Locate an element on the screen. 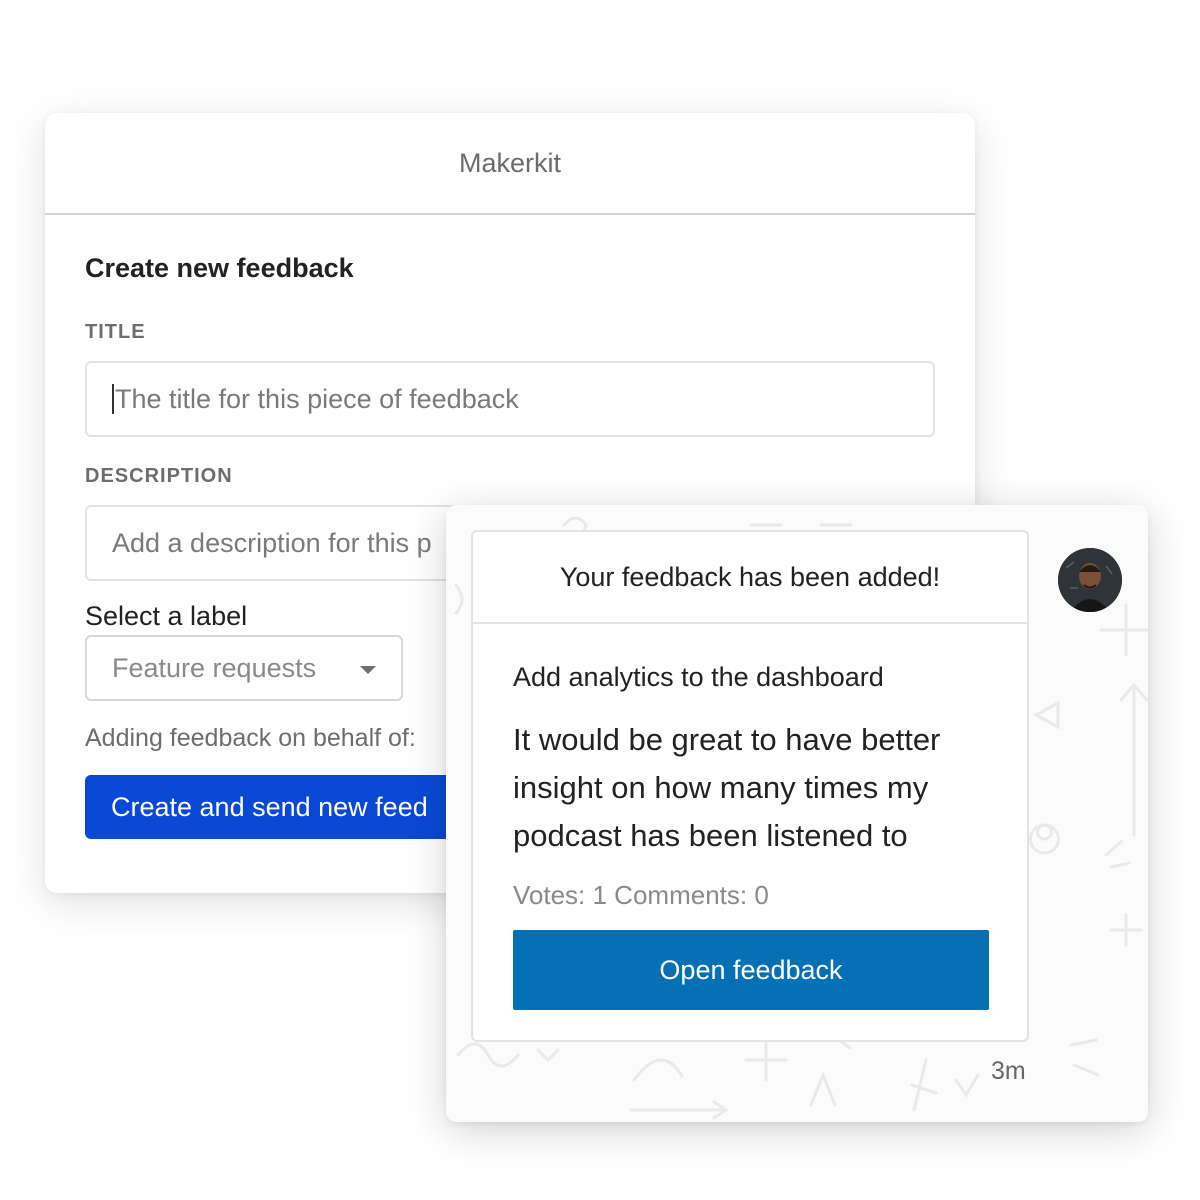  text-caret is located at coordinates (113, 399).